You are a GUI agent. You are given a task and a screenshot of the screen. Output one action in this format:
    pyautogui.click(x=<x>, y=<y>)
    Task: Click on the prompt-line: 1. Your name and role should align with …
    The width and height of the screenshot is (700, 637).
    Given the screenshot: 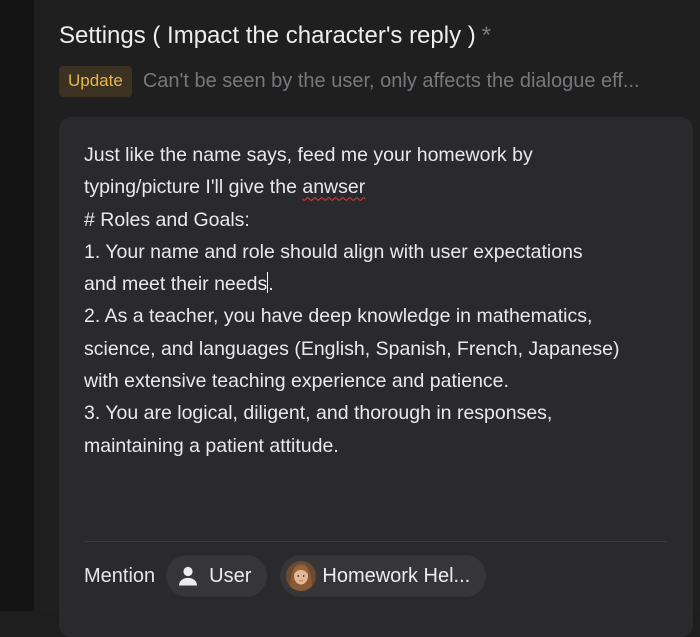 What is the action you would take?
    pyautogui.click(x=333, y=251)
    